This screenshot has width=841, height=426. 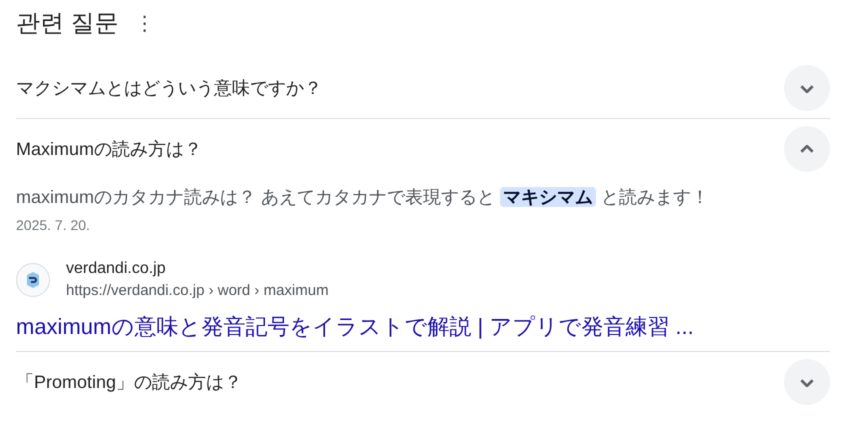 What do you see at coordinates (109, 149) in the screenshot?
I see `question-text: Maximumの読み方は？` at bounding box center [109, 149].